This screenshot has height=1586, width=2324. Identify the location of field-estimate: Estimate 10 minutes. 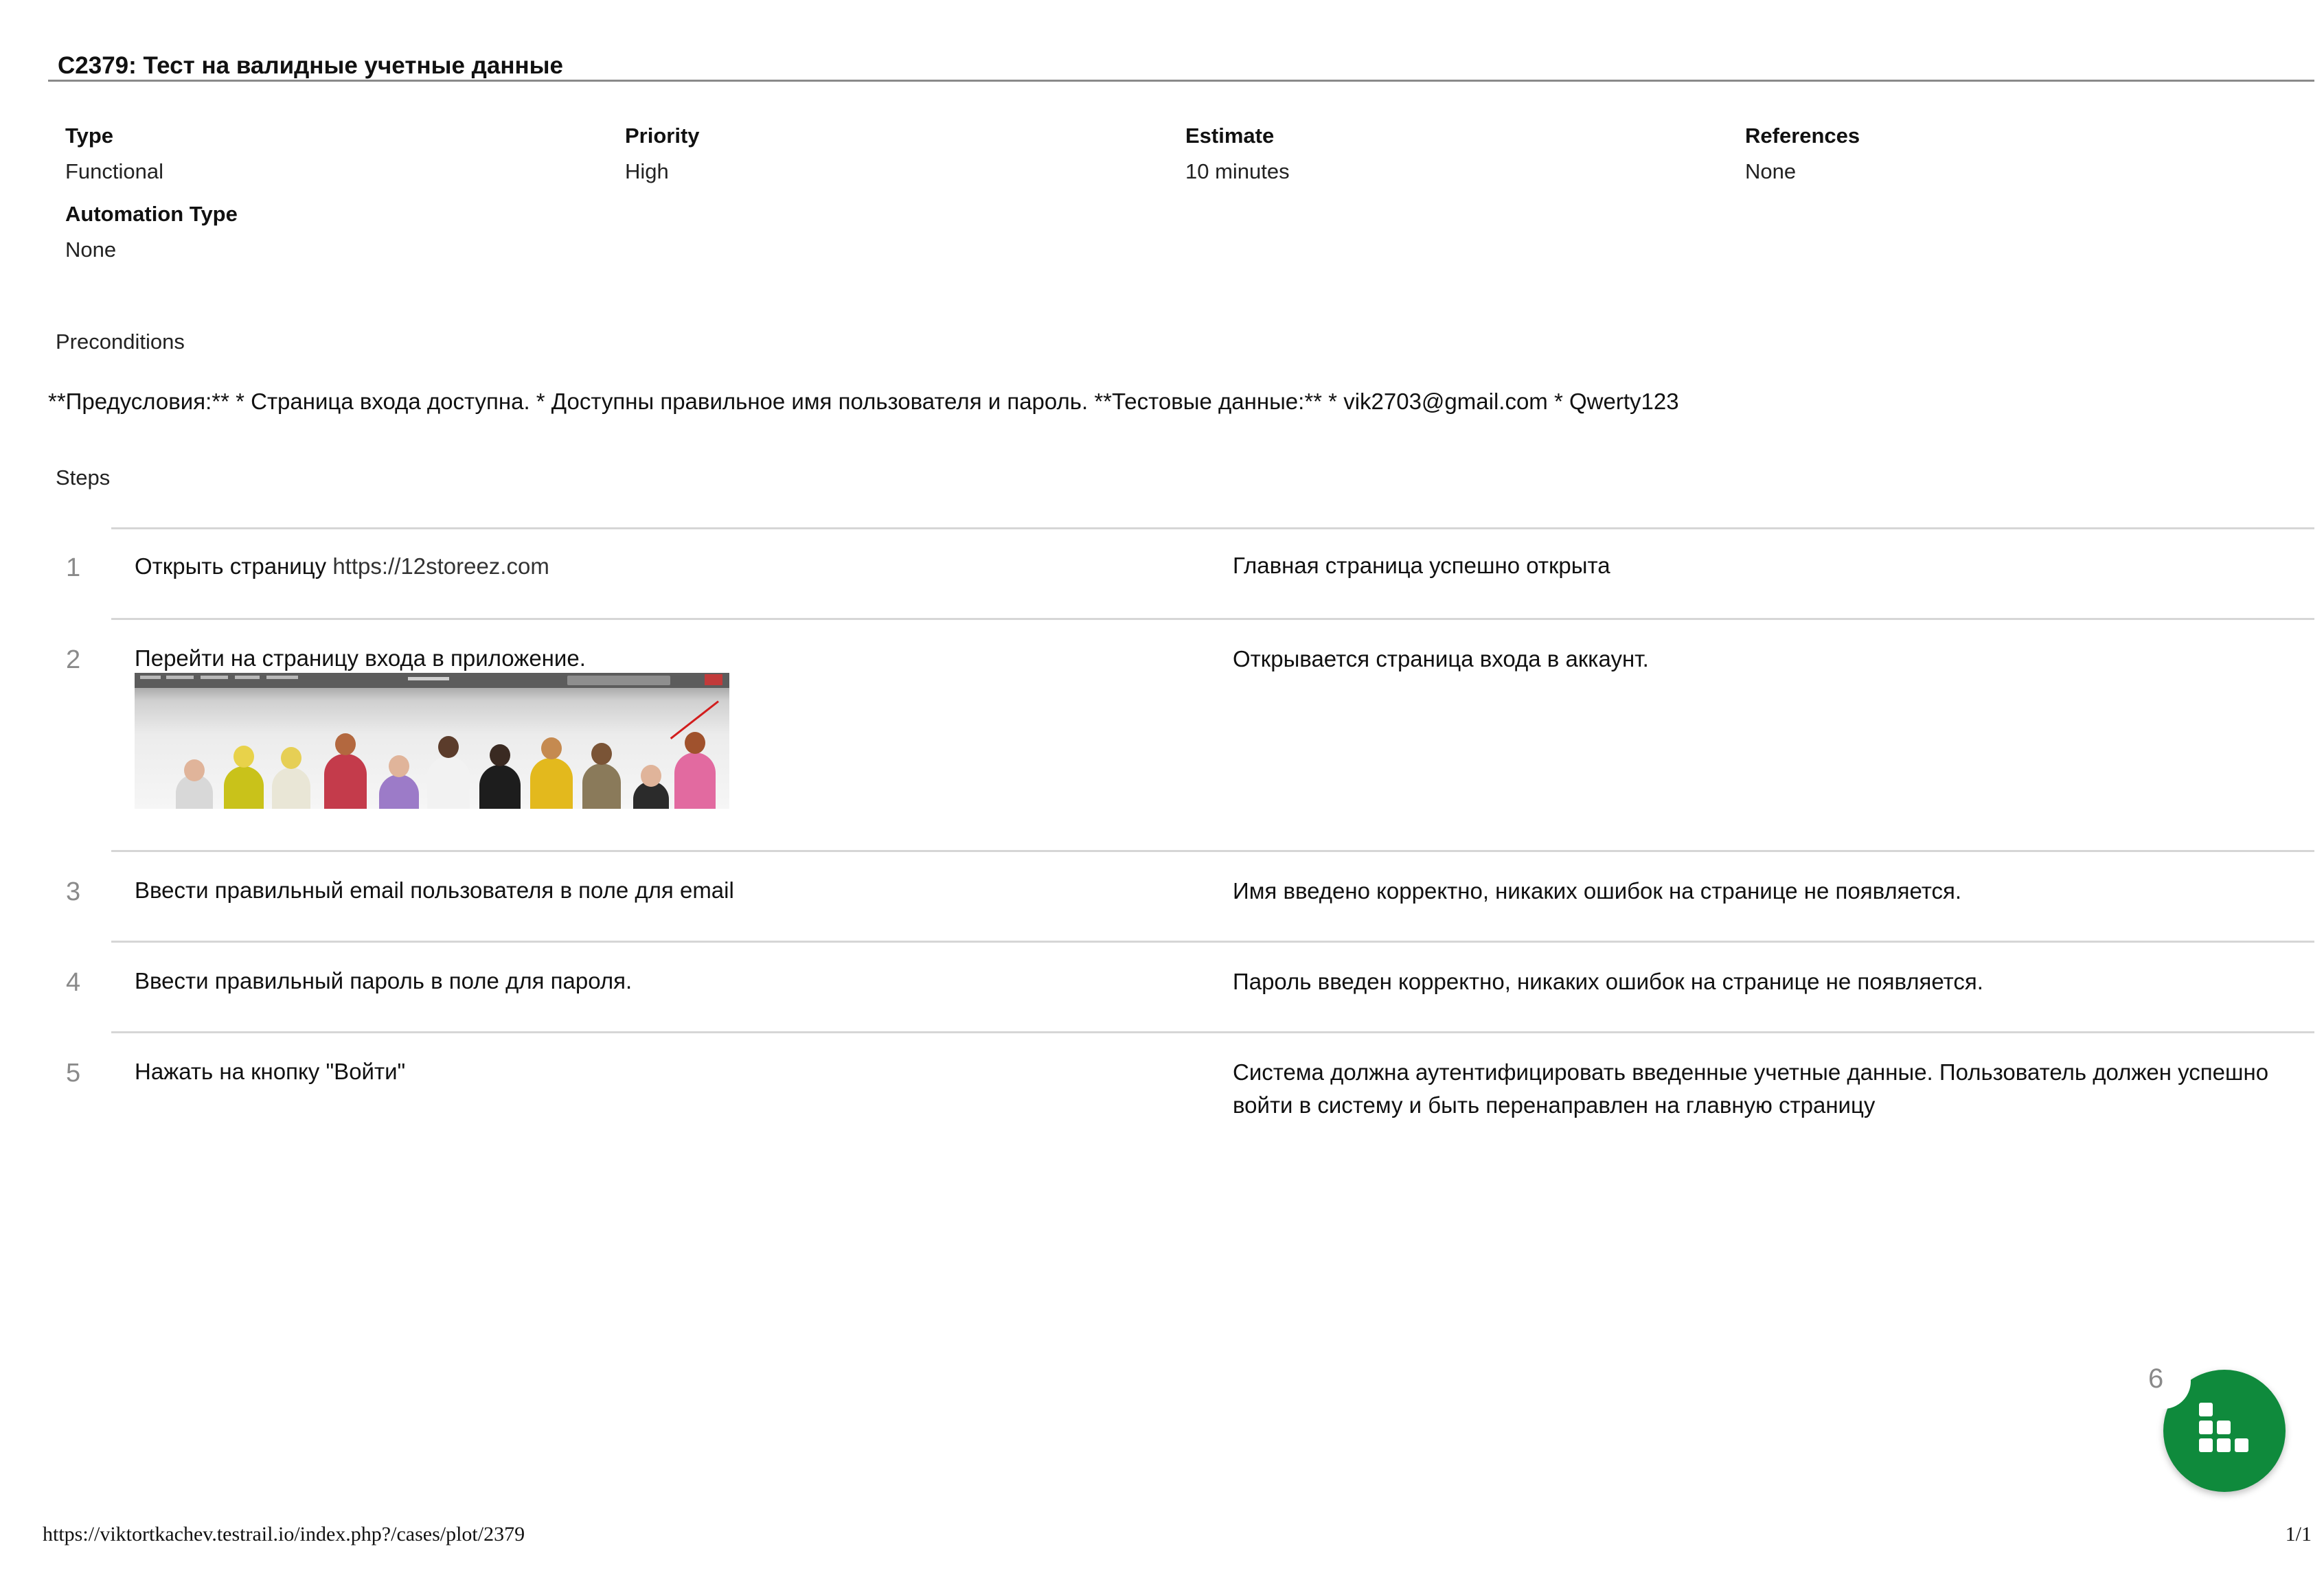
(1237, 154).